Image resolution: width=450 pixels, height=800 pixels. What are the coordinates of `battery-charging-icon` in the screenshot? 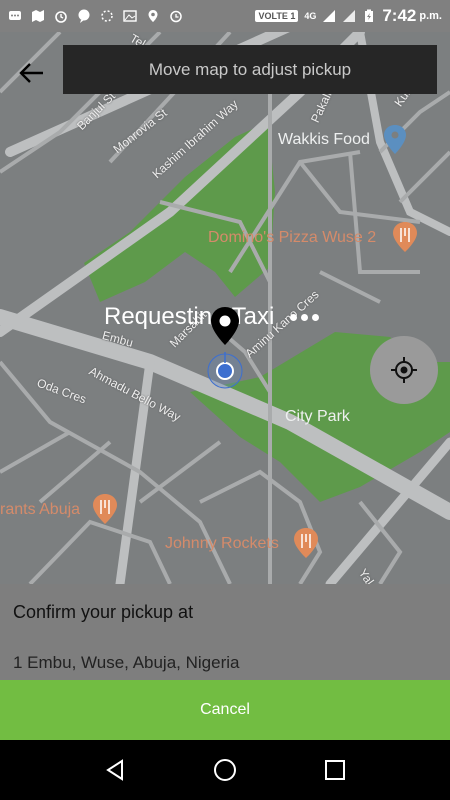 It's located at (369, 15).